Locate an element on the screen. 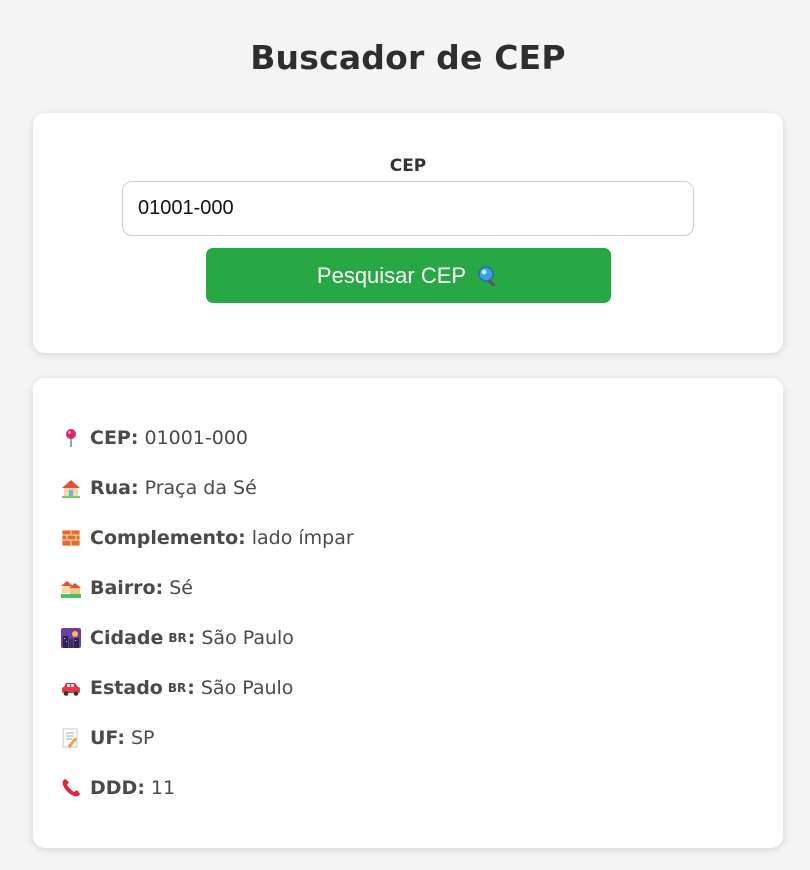 The width and height of the screenshot is (810, 870). uf-value: SP is located at coordinates (142, 738).